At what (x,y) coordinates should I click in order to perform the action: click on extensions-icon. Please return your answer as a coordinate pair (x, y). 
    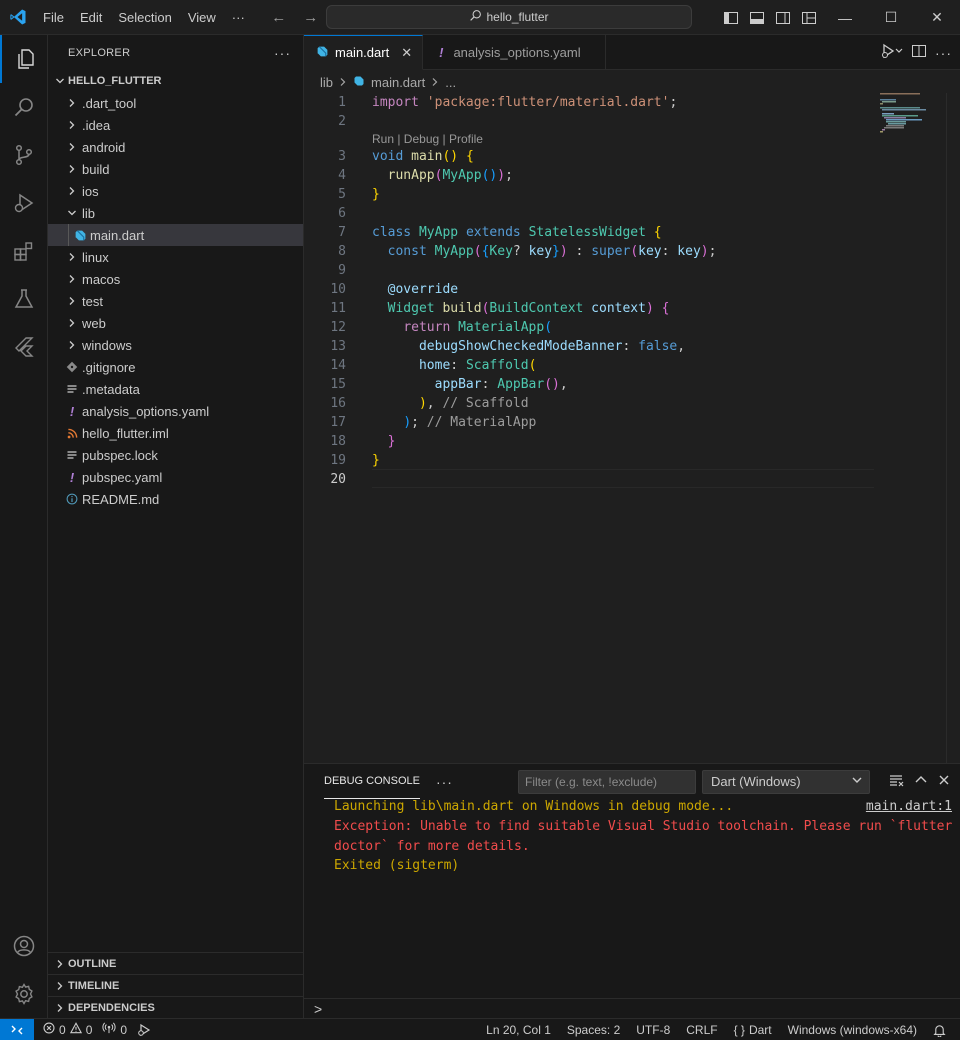
    Looking at the image, I should click on (24, 251).